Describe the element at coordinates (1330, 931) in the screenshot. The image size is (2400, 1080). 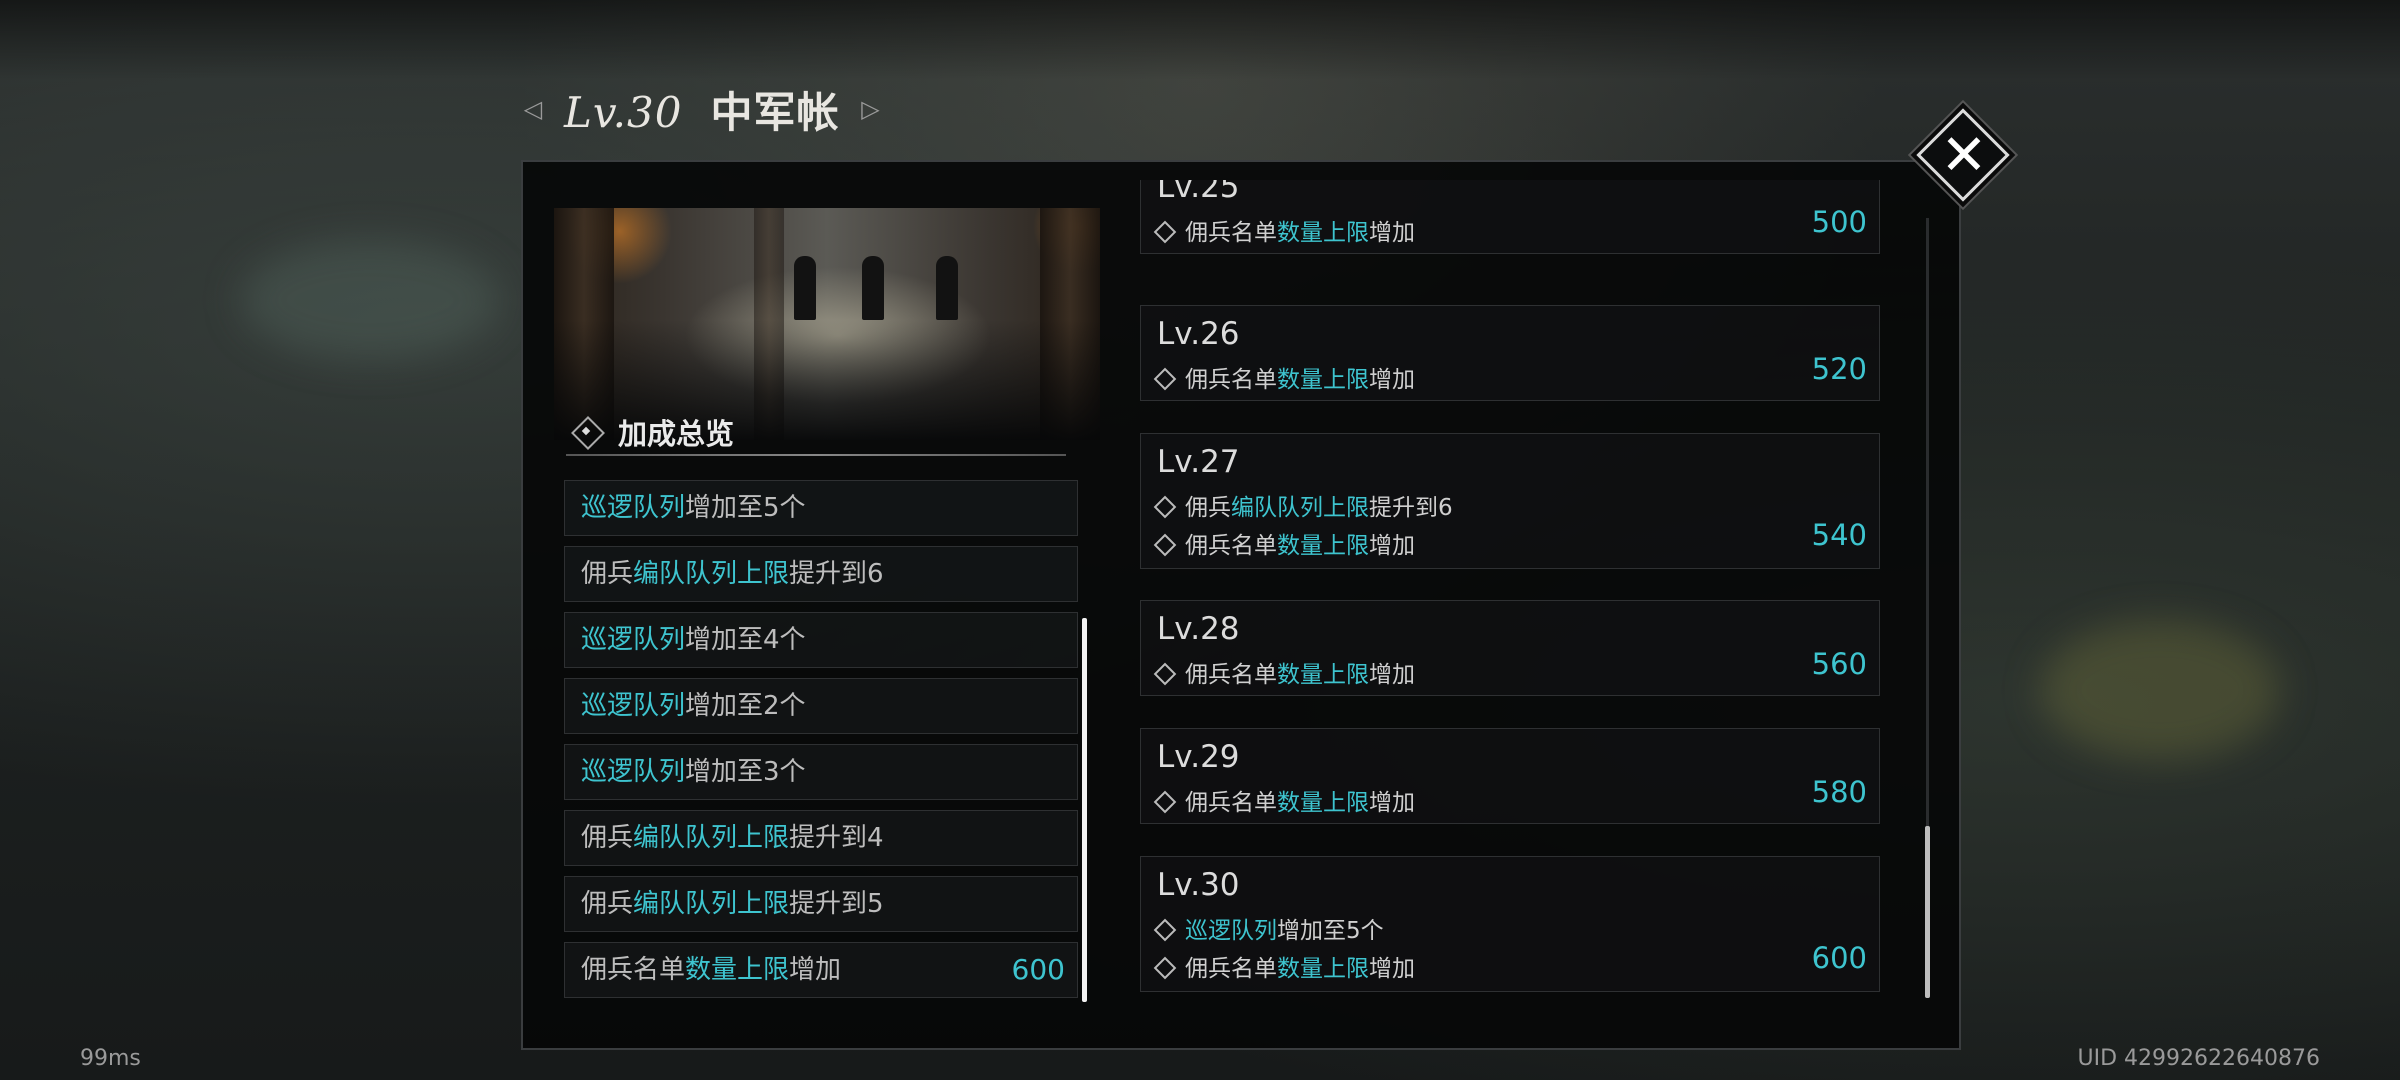
I see `line-text: 增加至5个` at that location.